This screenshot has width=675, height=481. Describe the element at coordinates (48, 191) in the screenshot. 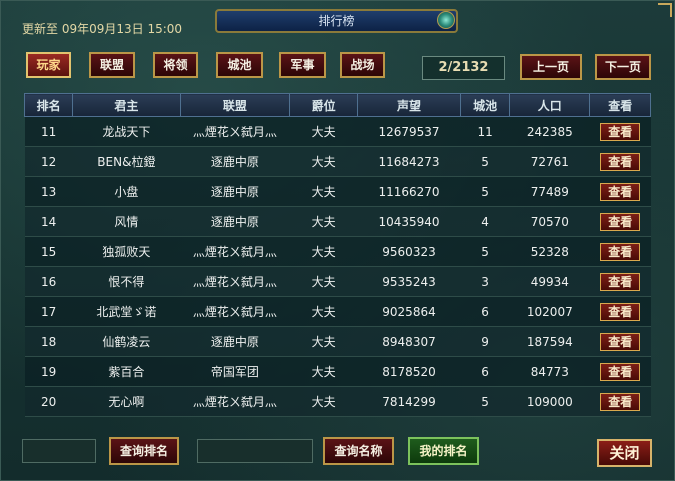

I see `rank-cell: 13` at that location.